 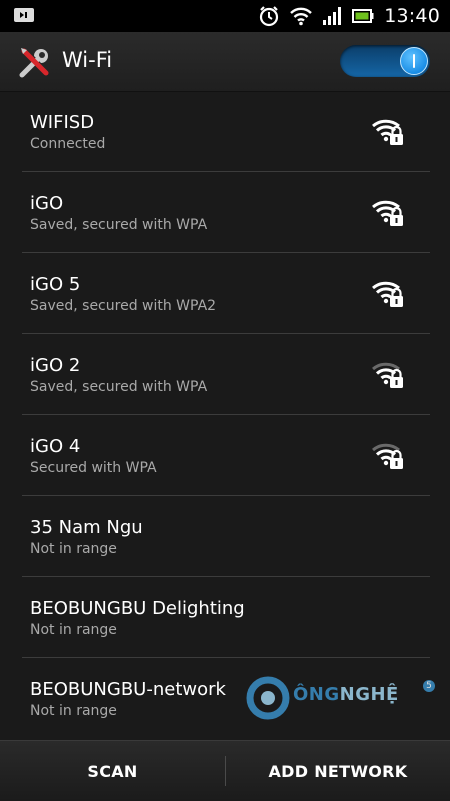 What do you see at coordinates (369, 694) in the screenshot?
I see `watermark-part-2: NGHỆ` at bounding box center [369, 694].